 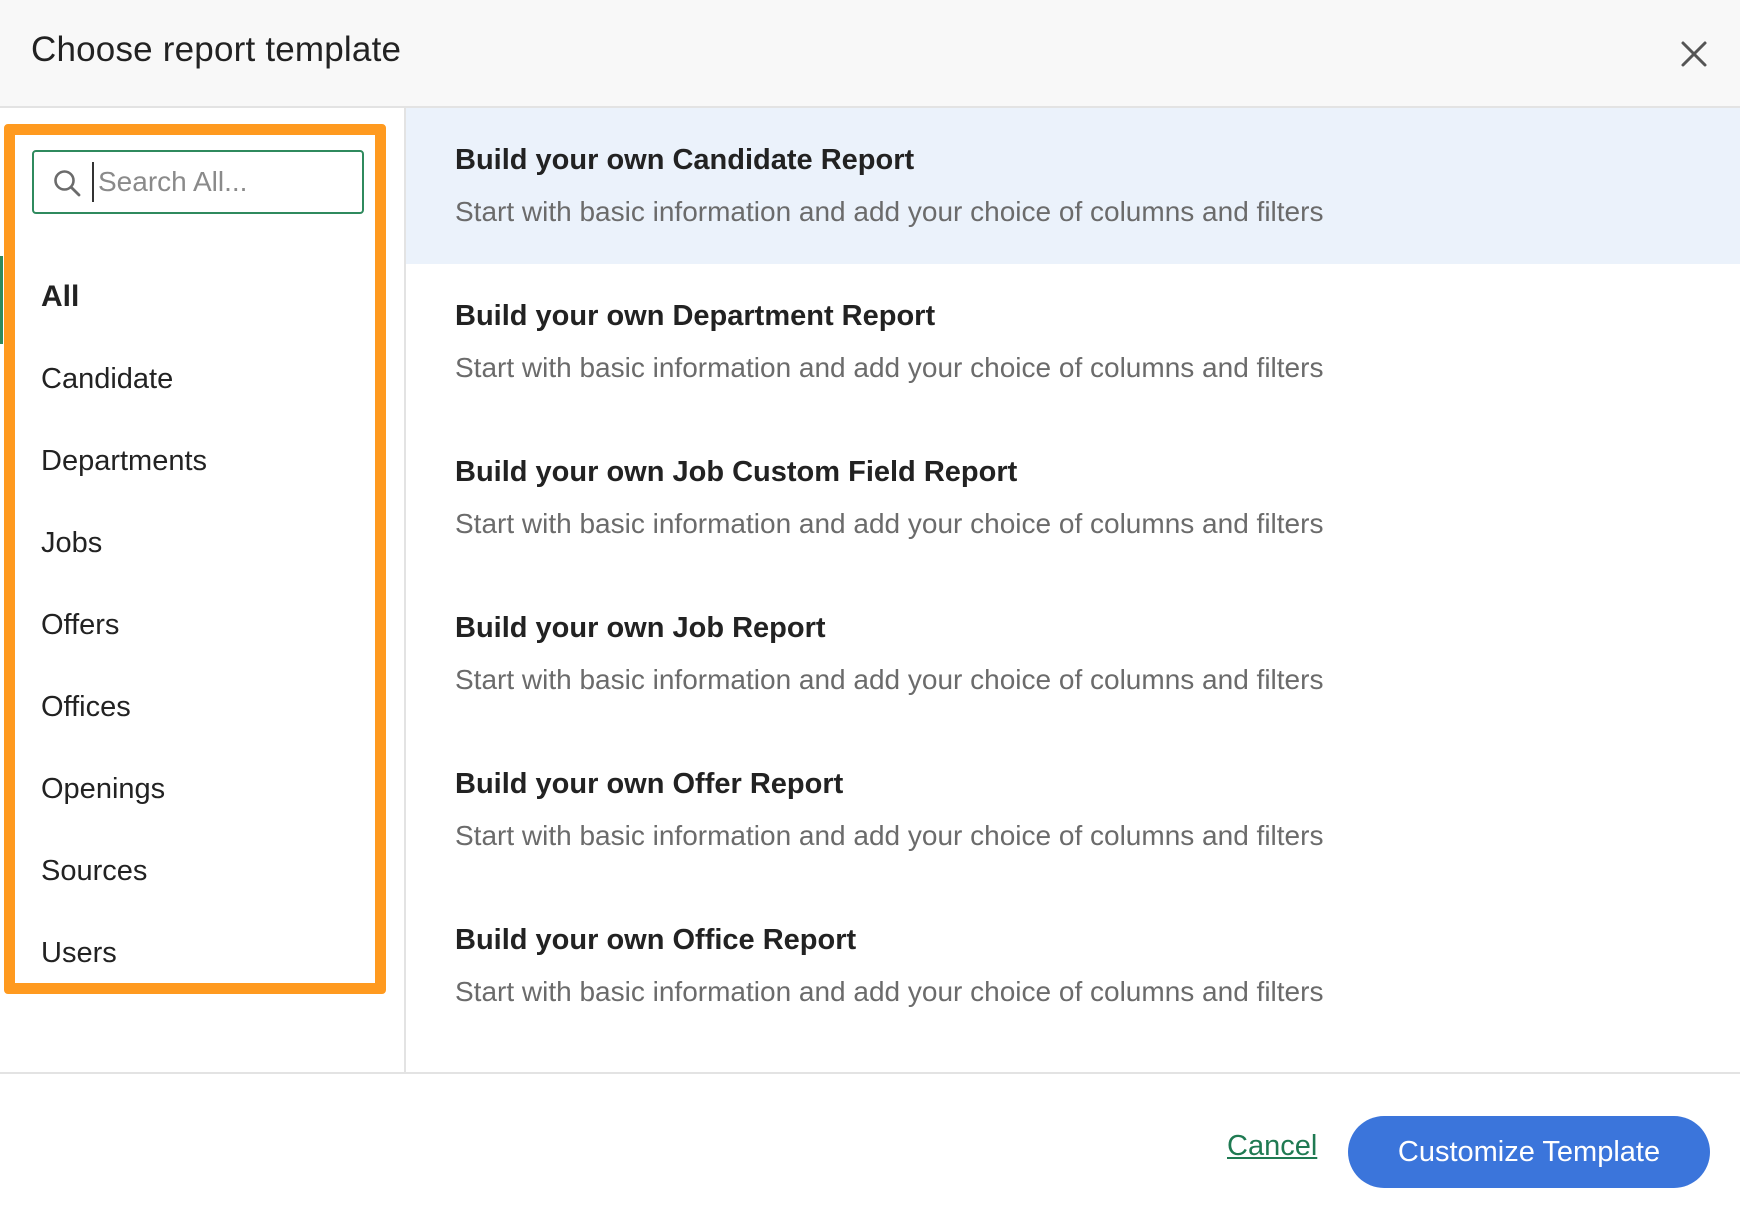 I want to click on template-title: Build your own Department Report, so click(x=695, y=316).